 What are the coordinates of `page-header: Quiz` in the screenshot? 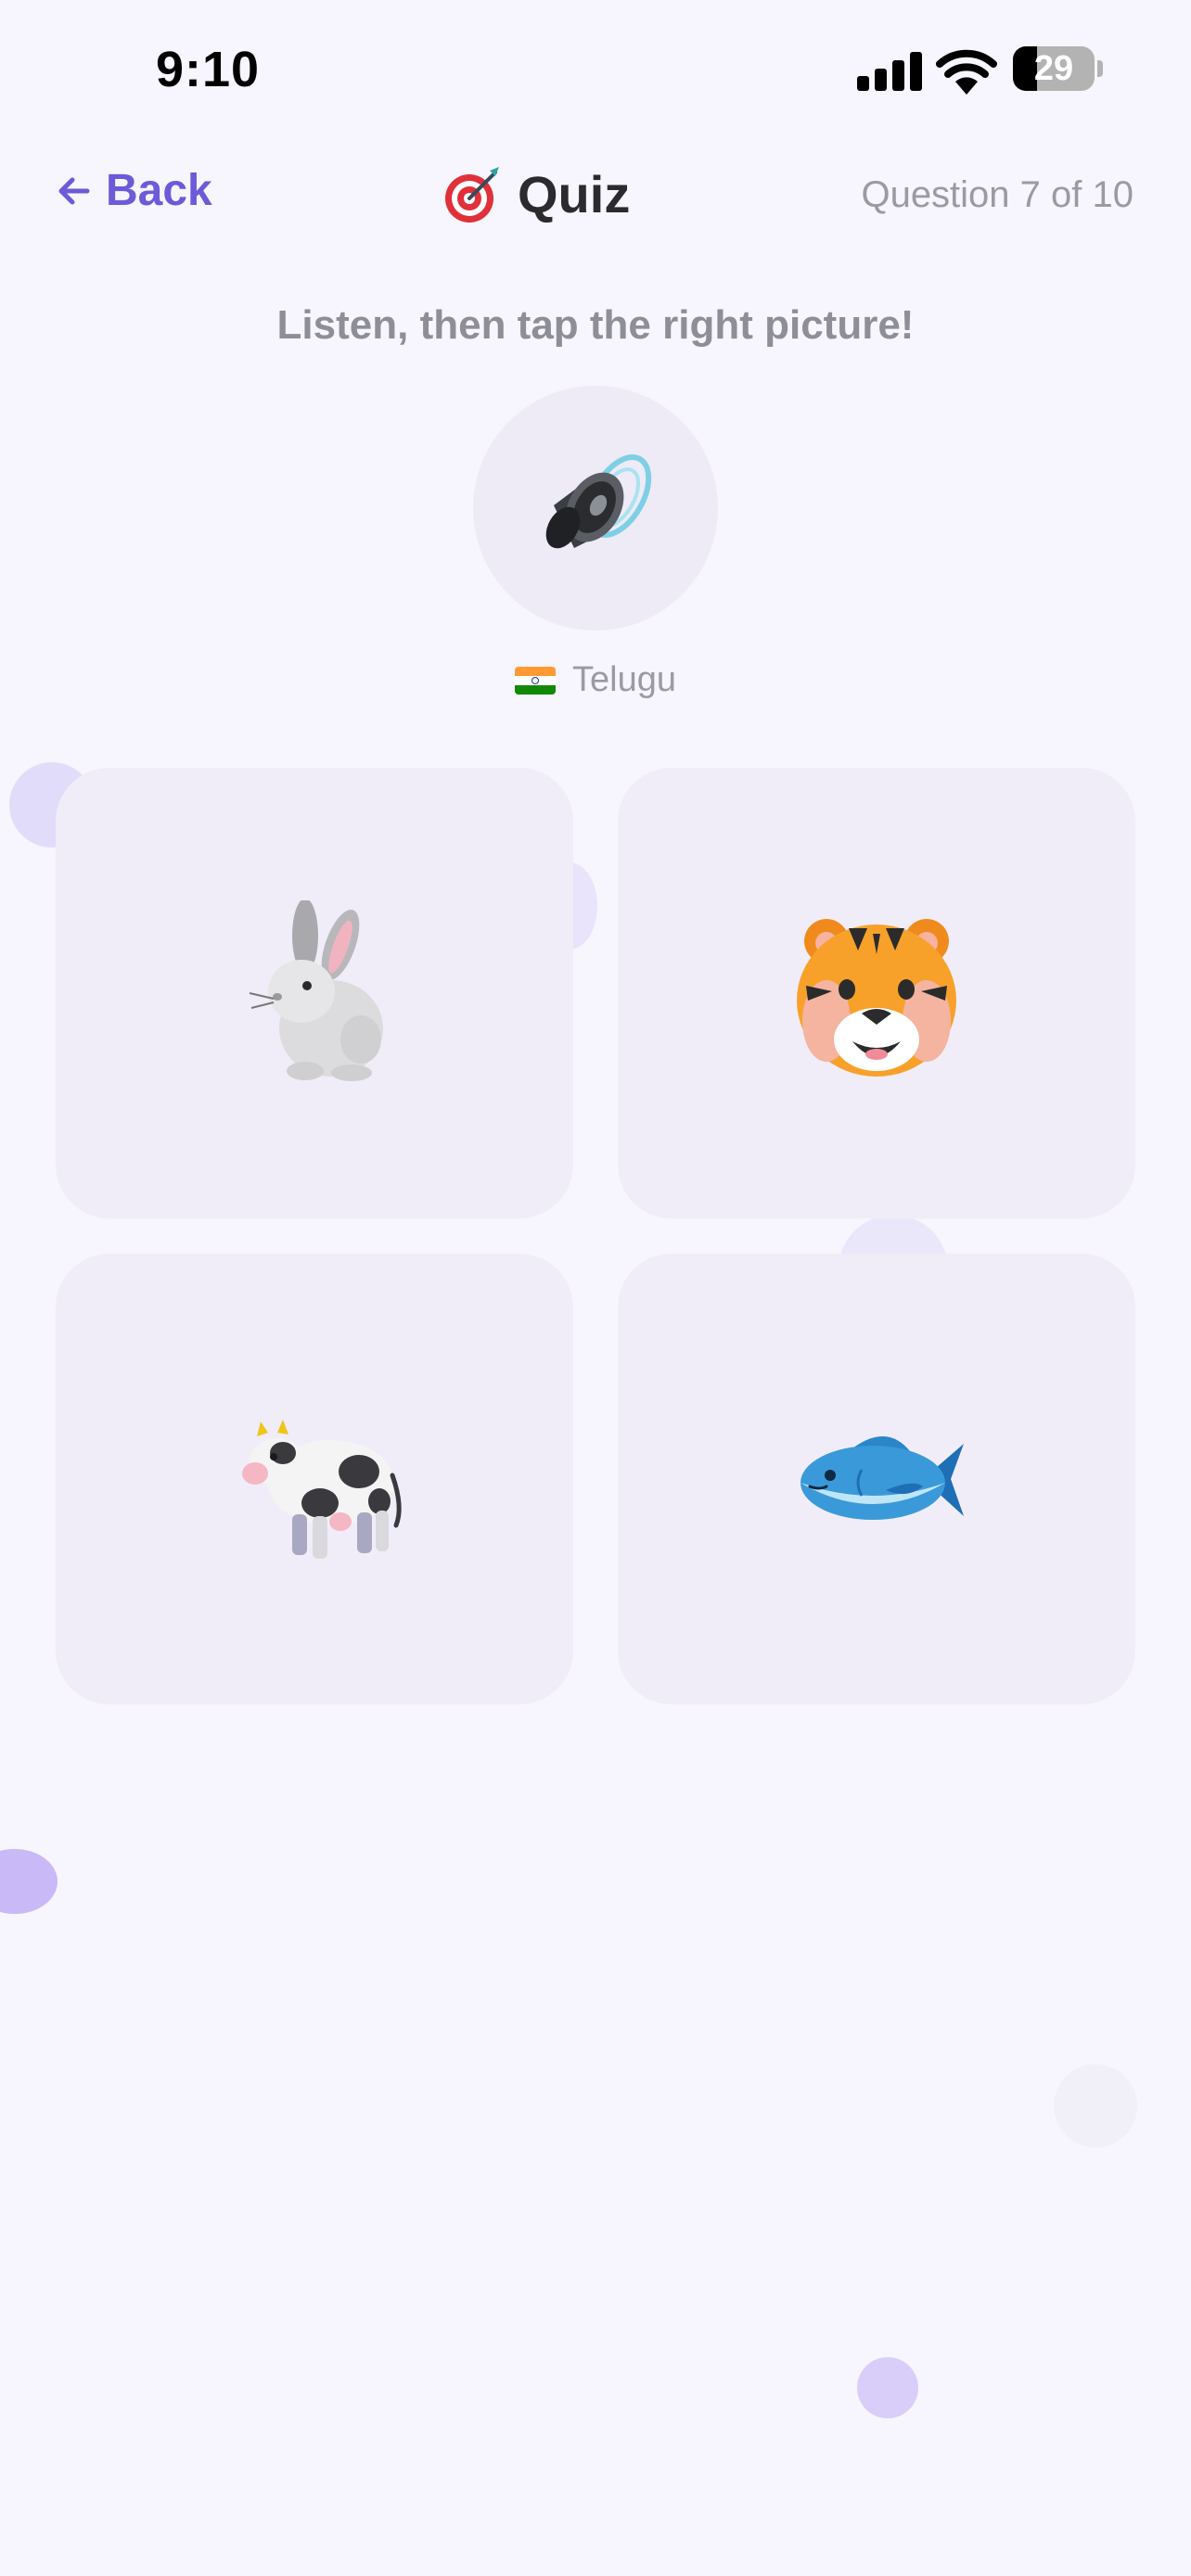 It's located at (536, 193).